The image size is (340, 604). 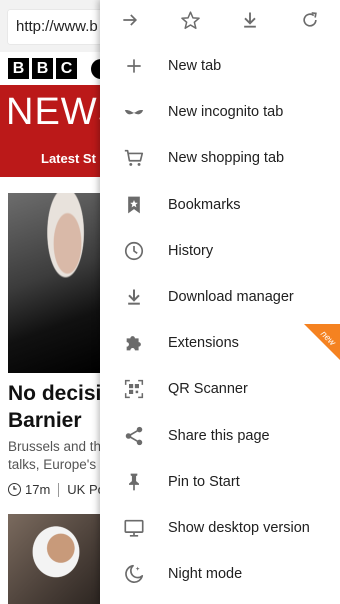 I want to click on menu-item-label: New tab, so click(x=195, y=66).